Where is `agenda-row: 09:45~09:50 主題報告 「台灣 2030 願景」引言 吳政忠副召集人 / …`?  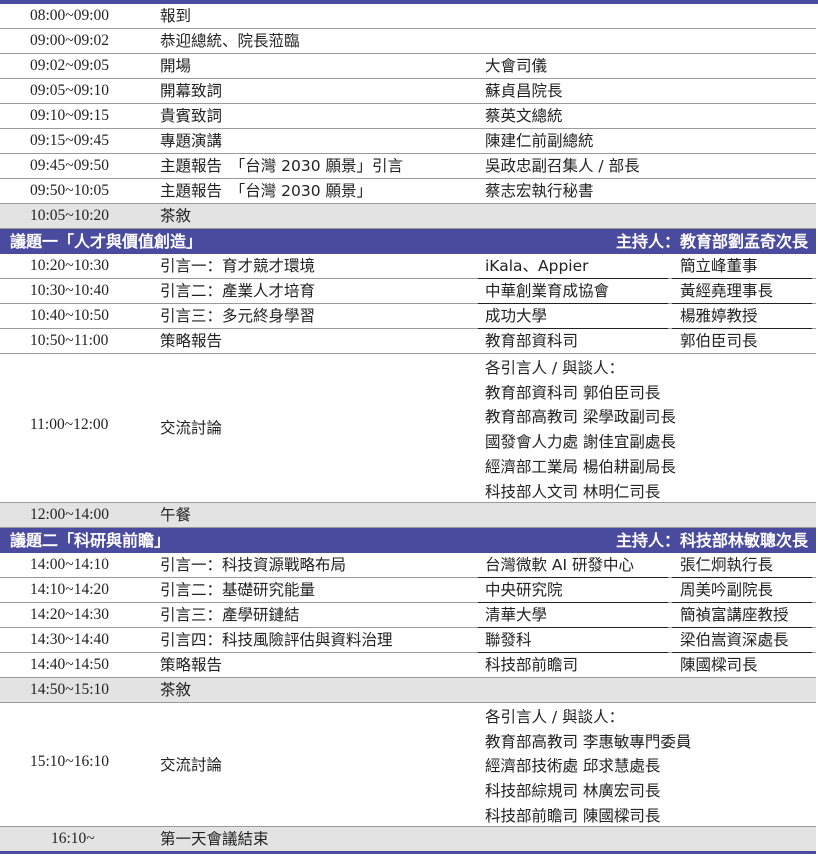
agenda-row: 09:45~09:50 主題報告 「台灣 2030 願景」引言 吳政忠副召集人 / … is located at coordinates (408, 166).